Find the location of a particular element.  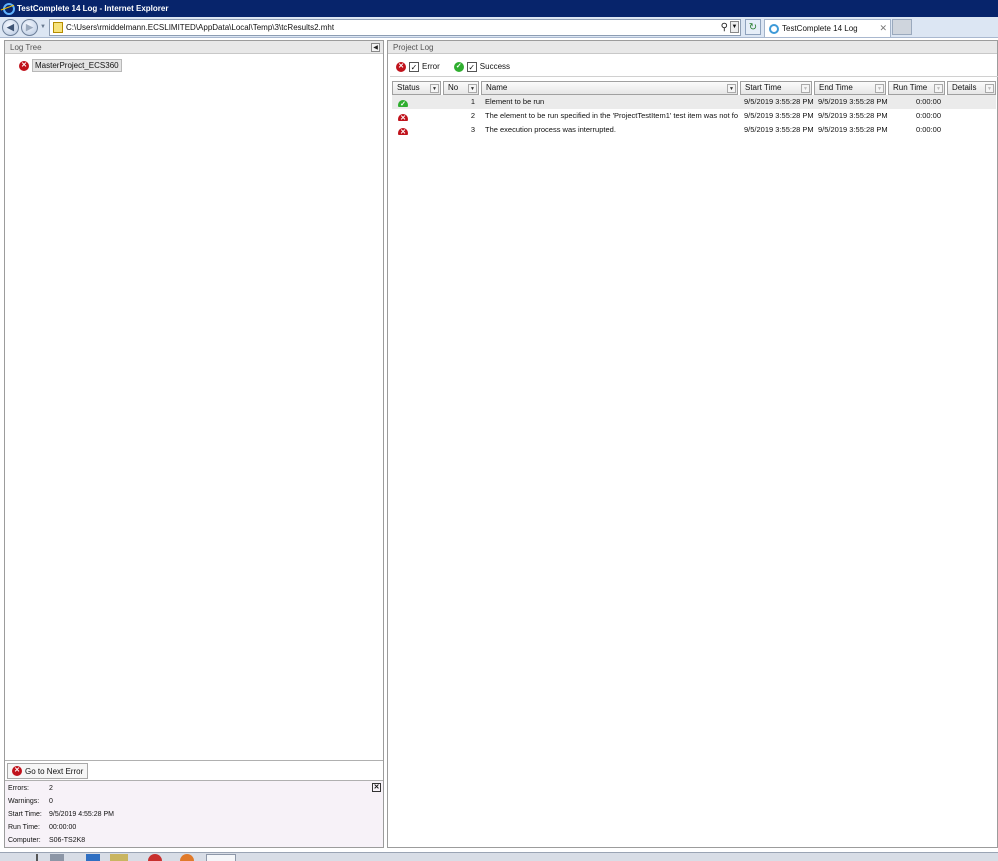

error-filter-label: Error is located at coordinates (431, 66).